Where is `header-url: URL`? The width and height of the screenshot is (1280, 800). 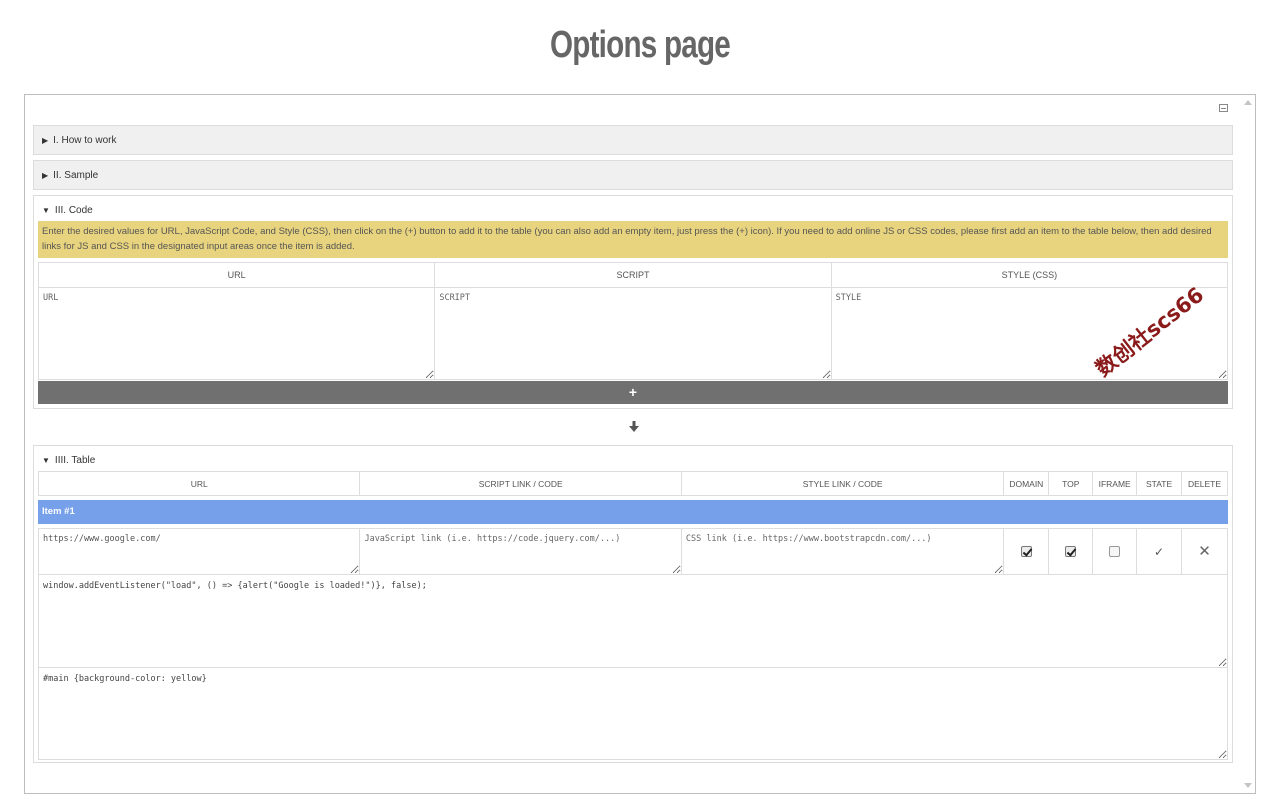 header-url: URL is located at coordinates (200, 483).